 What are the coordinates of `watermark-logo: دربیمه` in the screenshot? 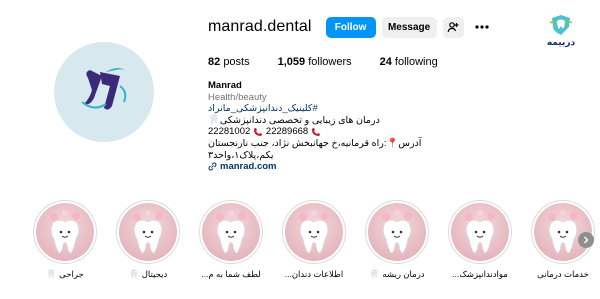 It's located at (561, 34).